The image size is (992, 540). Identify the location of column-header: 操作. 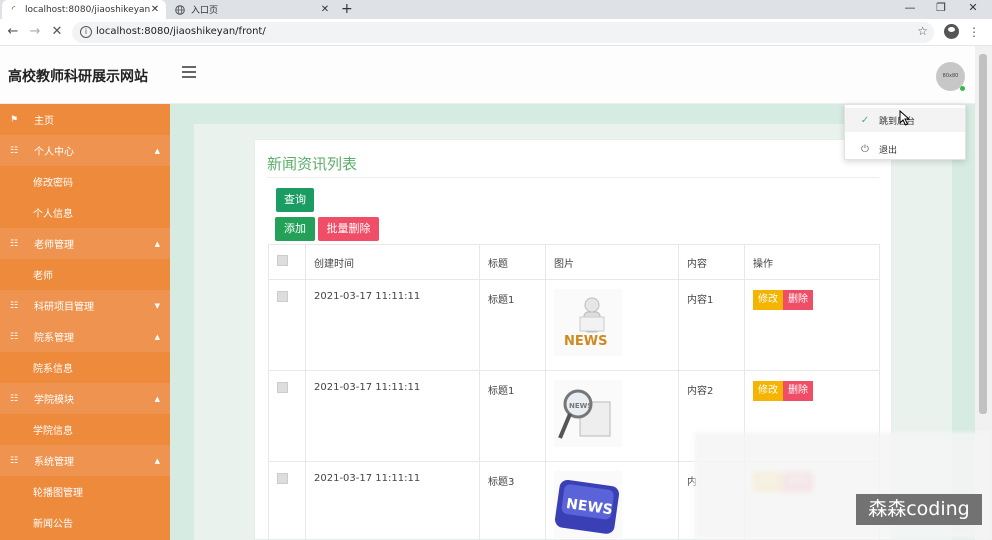
(812, 262).